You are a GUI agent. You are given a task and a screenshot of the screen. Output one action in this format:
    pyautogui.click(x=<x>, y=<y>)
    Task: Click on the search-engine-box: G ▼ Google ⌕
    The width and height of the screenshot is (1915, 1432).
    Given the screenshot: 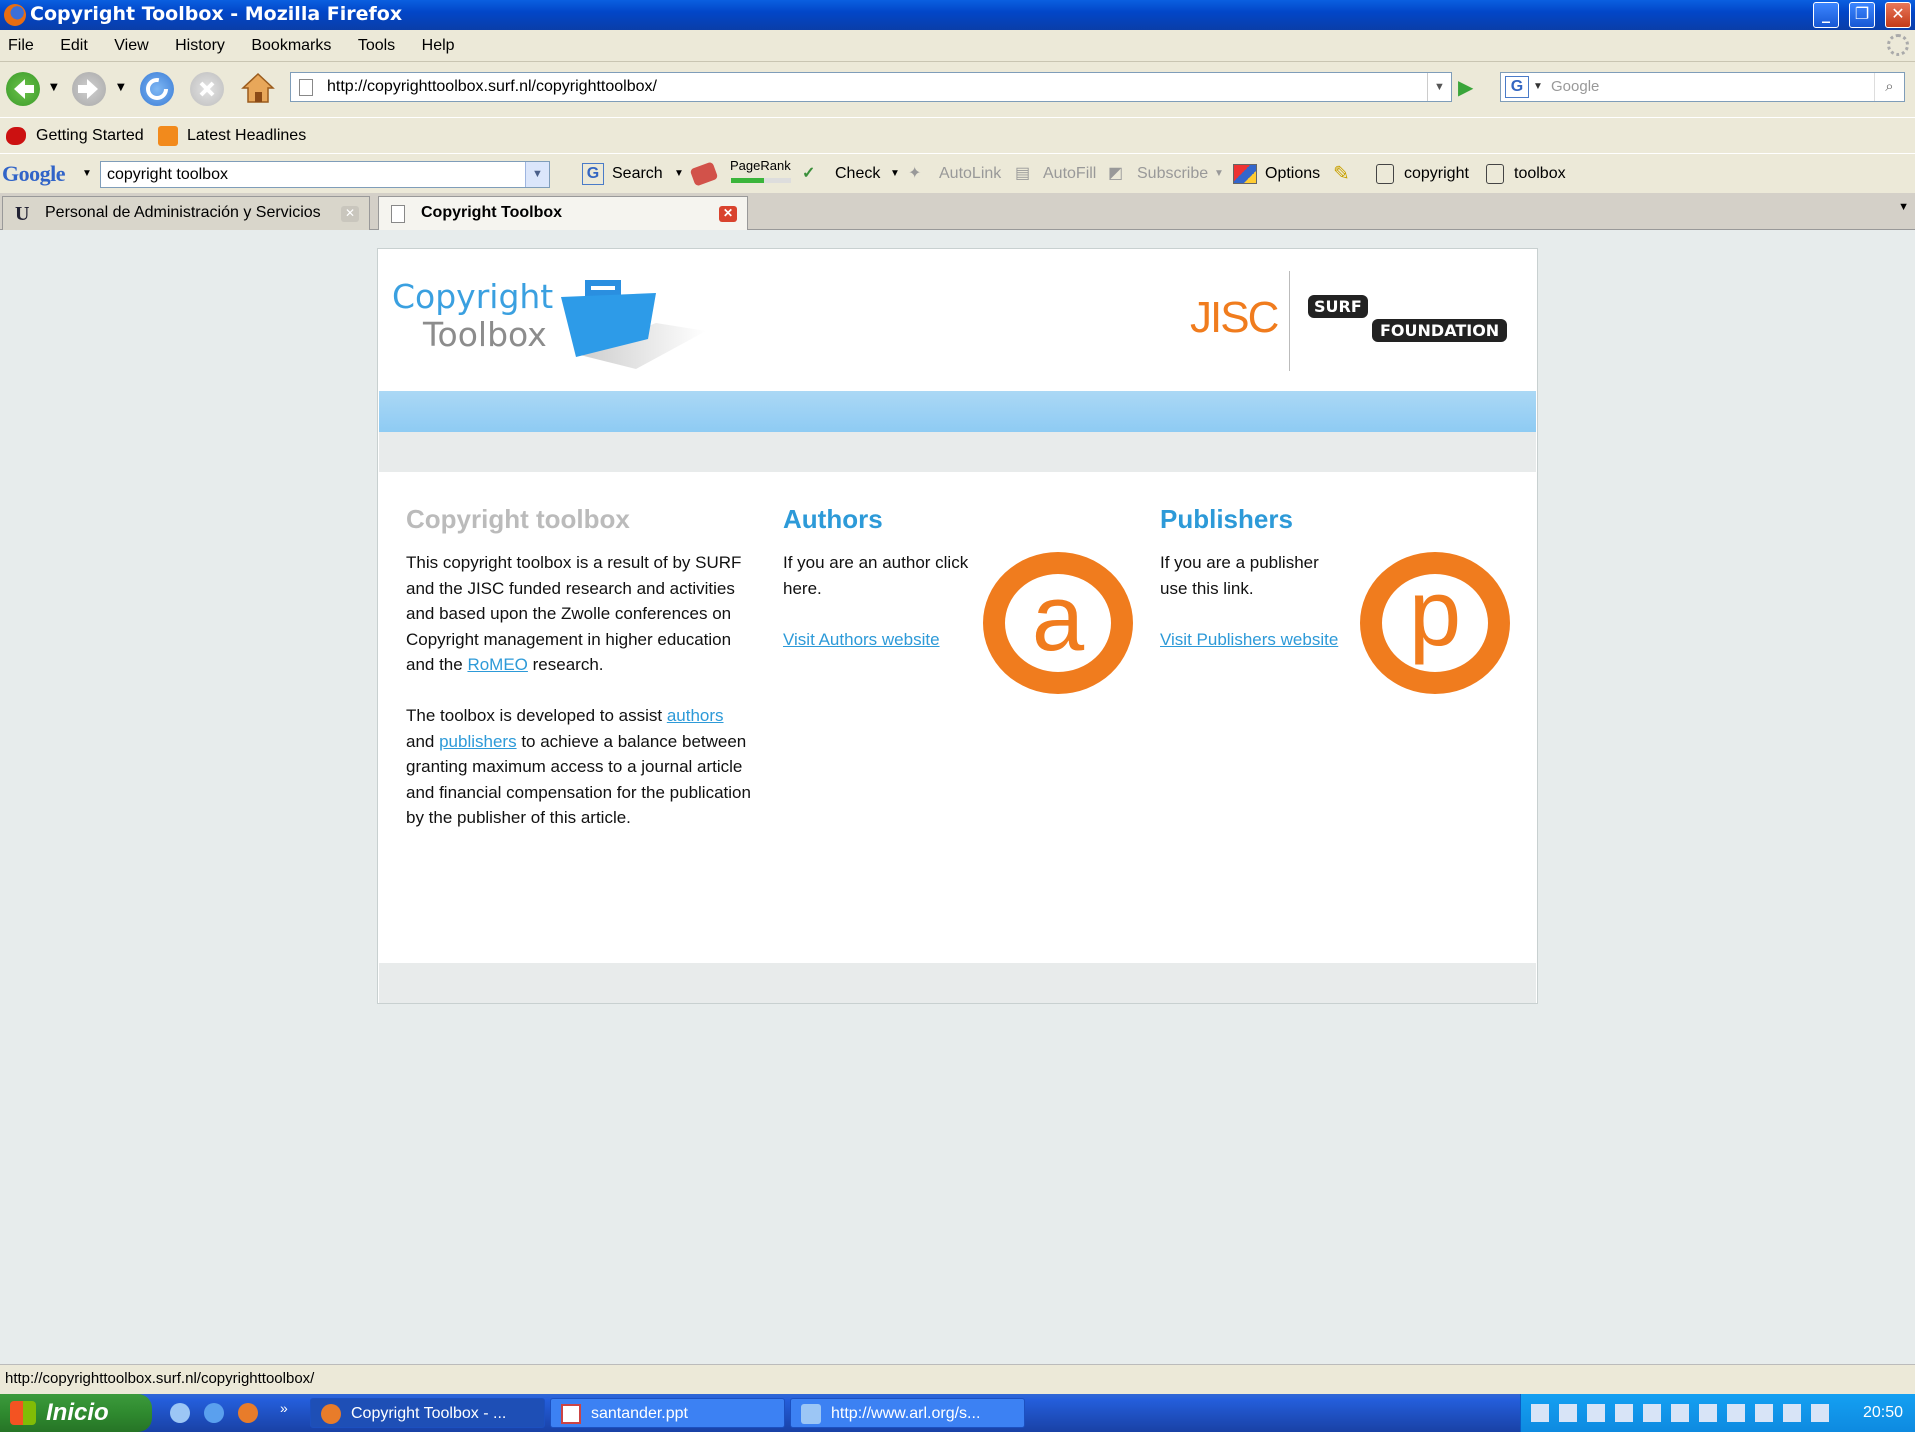 What is the action you would take?
    pyautogui.click(x=1702, y=87)
    